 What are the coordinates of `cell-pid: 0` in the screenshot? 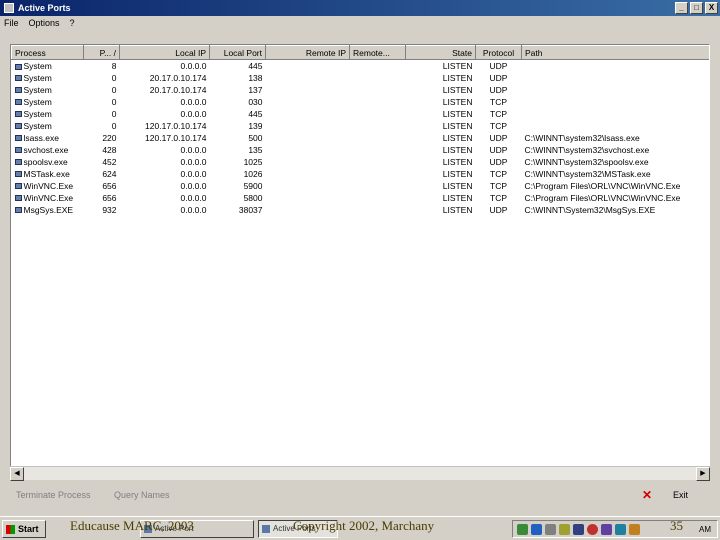 It's located at (114, 89).